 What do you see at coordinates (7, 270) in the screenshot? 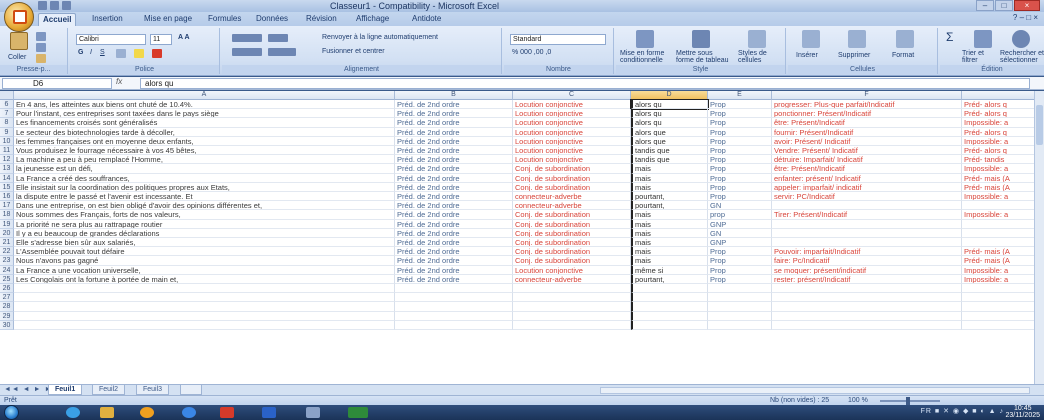
I see `row-number: 24` at bounding box center [7, 270].